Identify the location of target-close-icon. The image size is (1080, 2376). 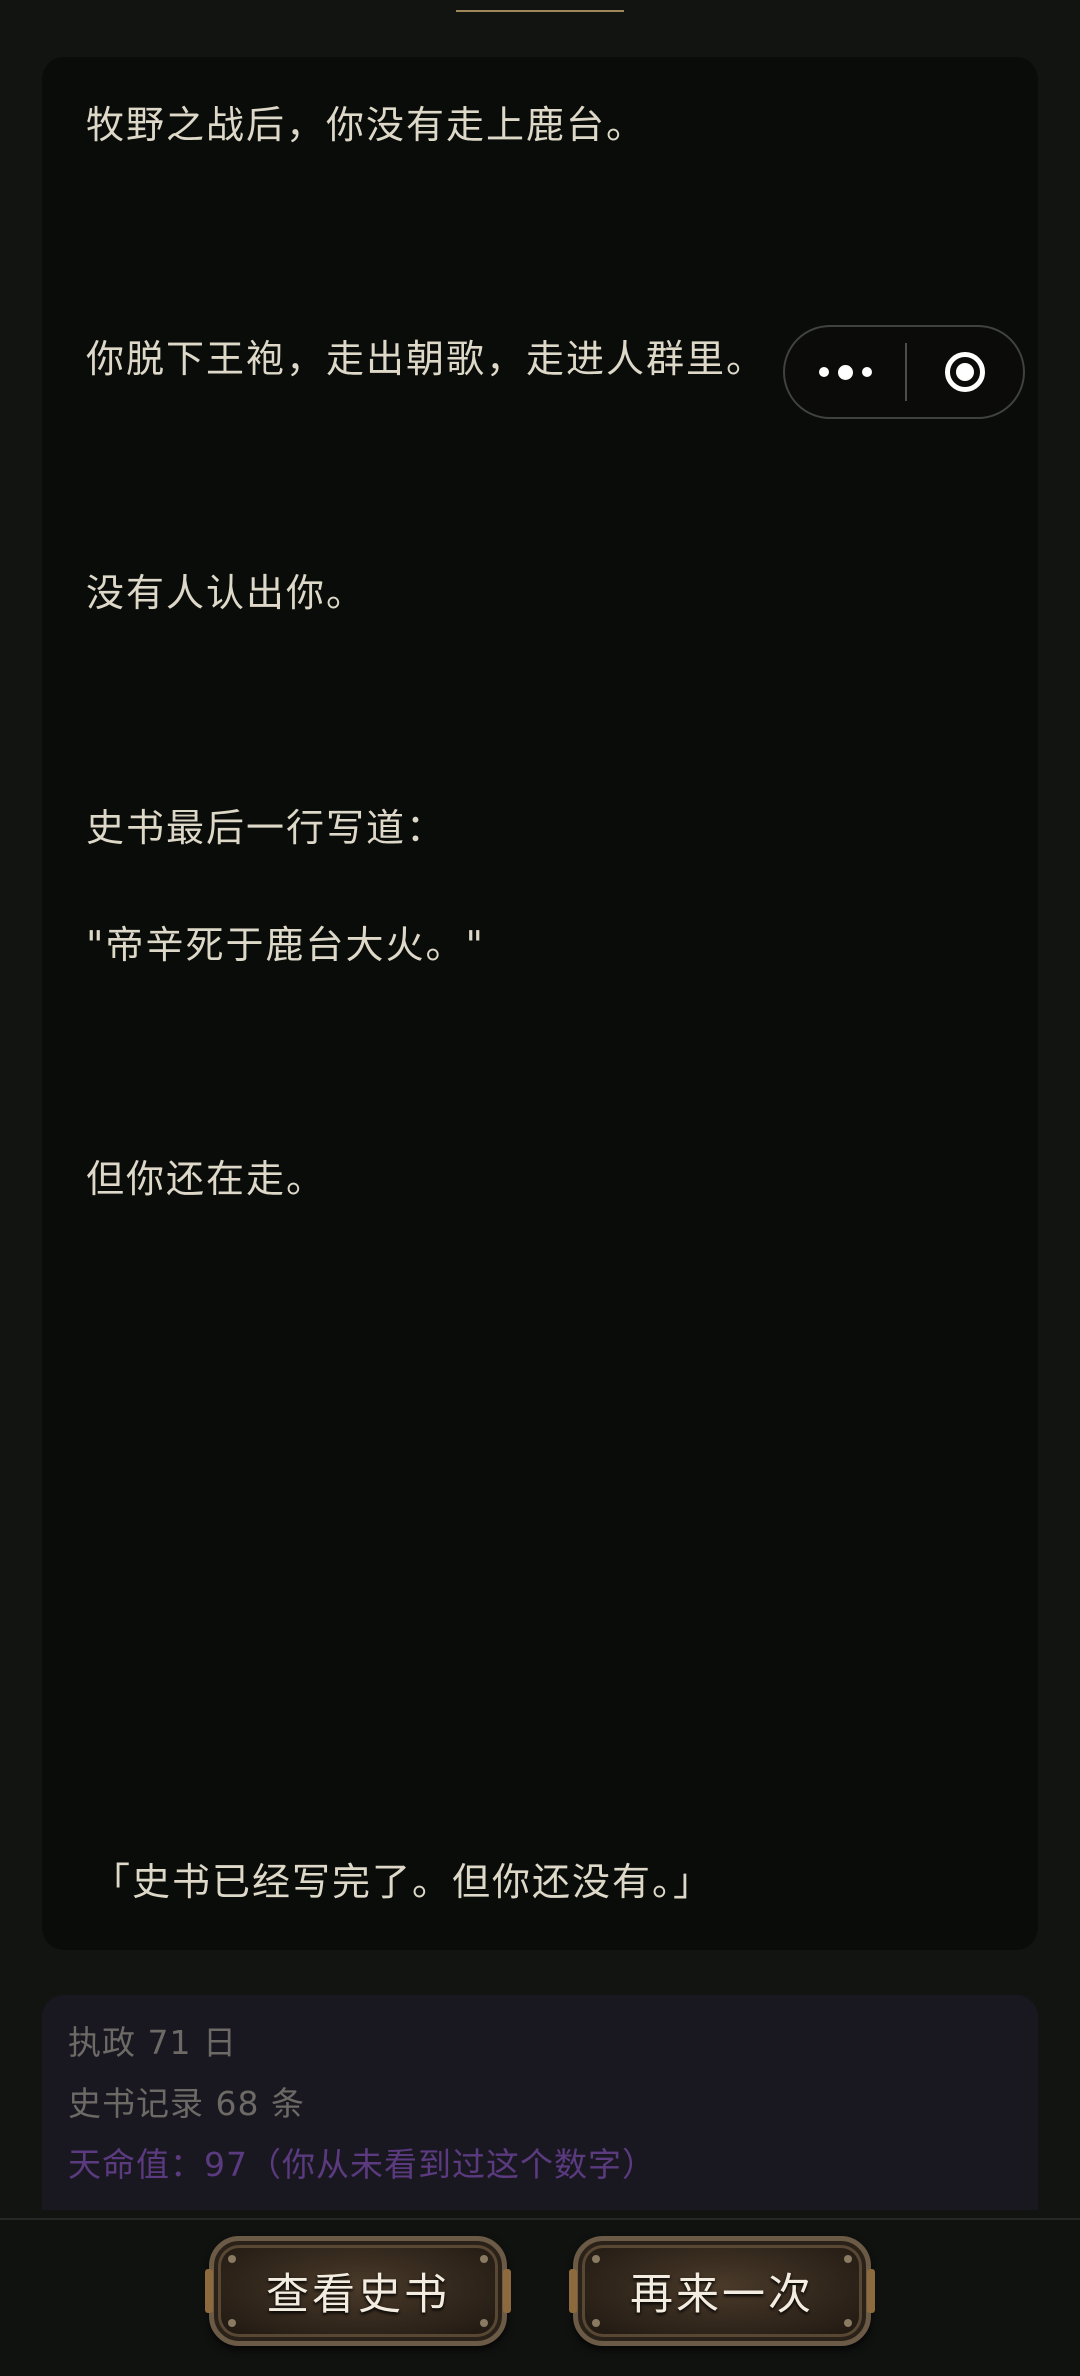
(965, 372).